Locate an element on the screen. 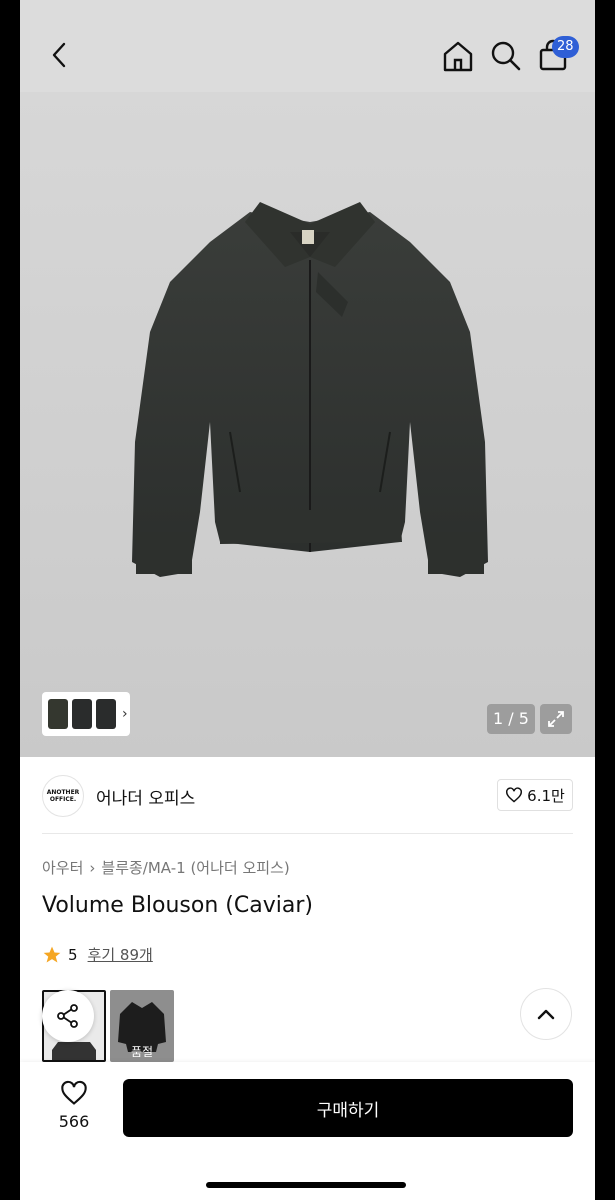 Image resolution: width=615 pixels, height=1200 pixels. star-icon is located at coordinates (52, 954).